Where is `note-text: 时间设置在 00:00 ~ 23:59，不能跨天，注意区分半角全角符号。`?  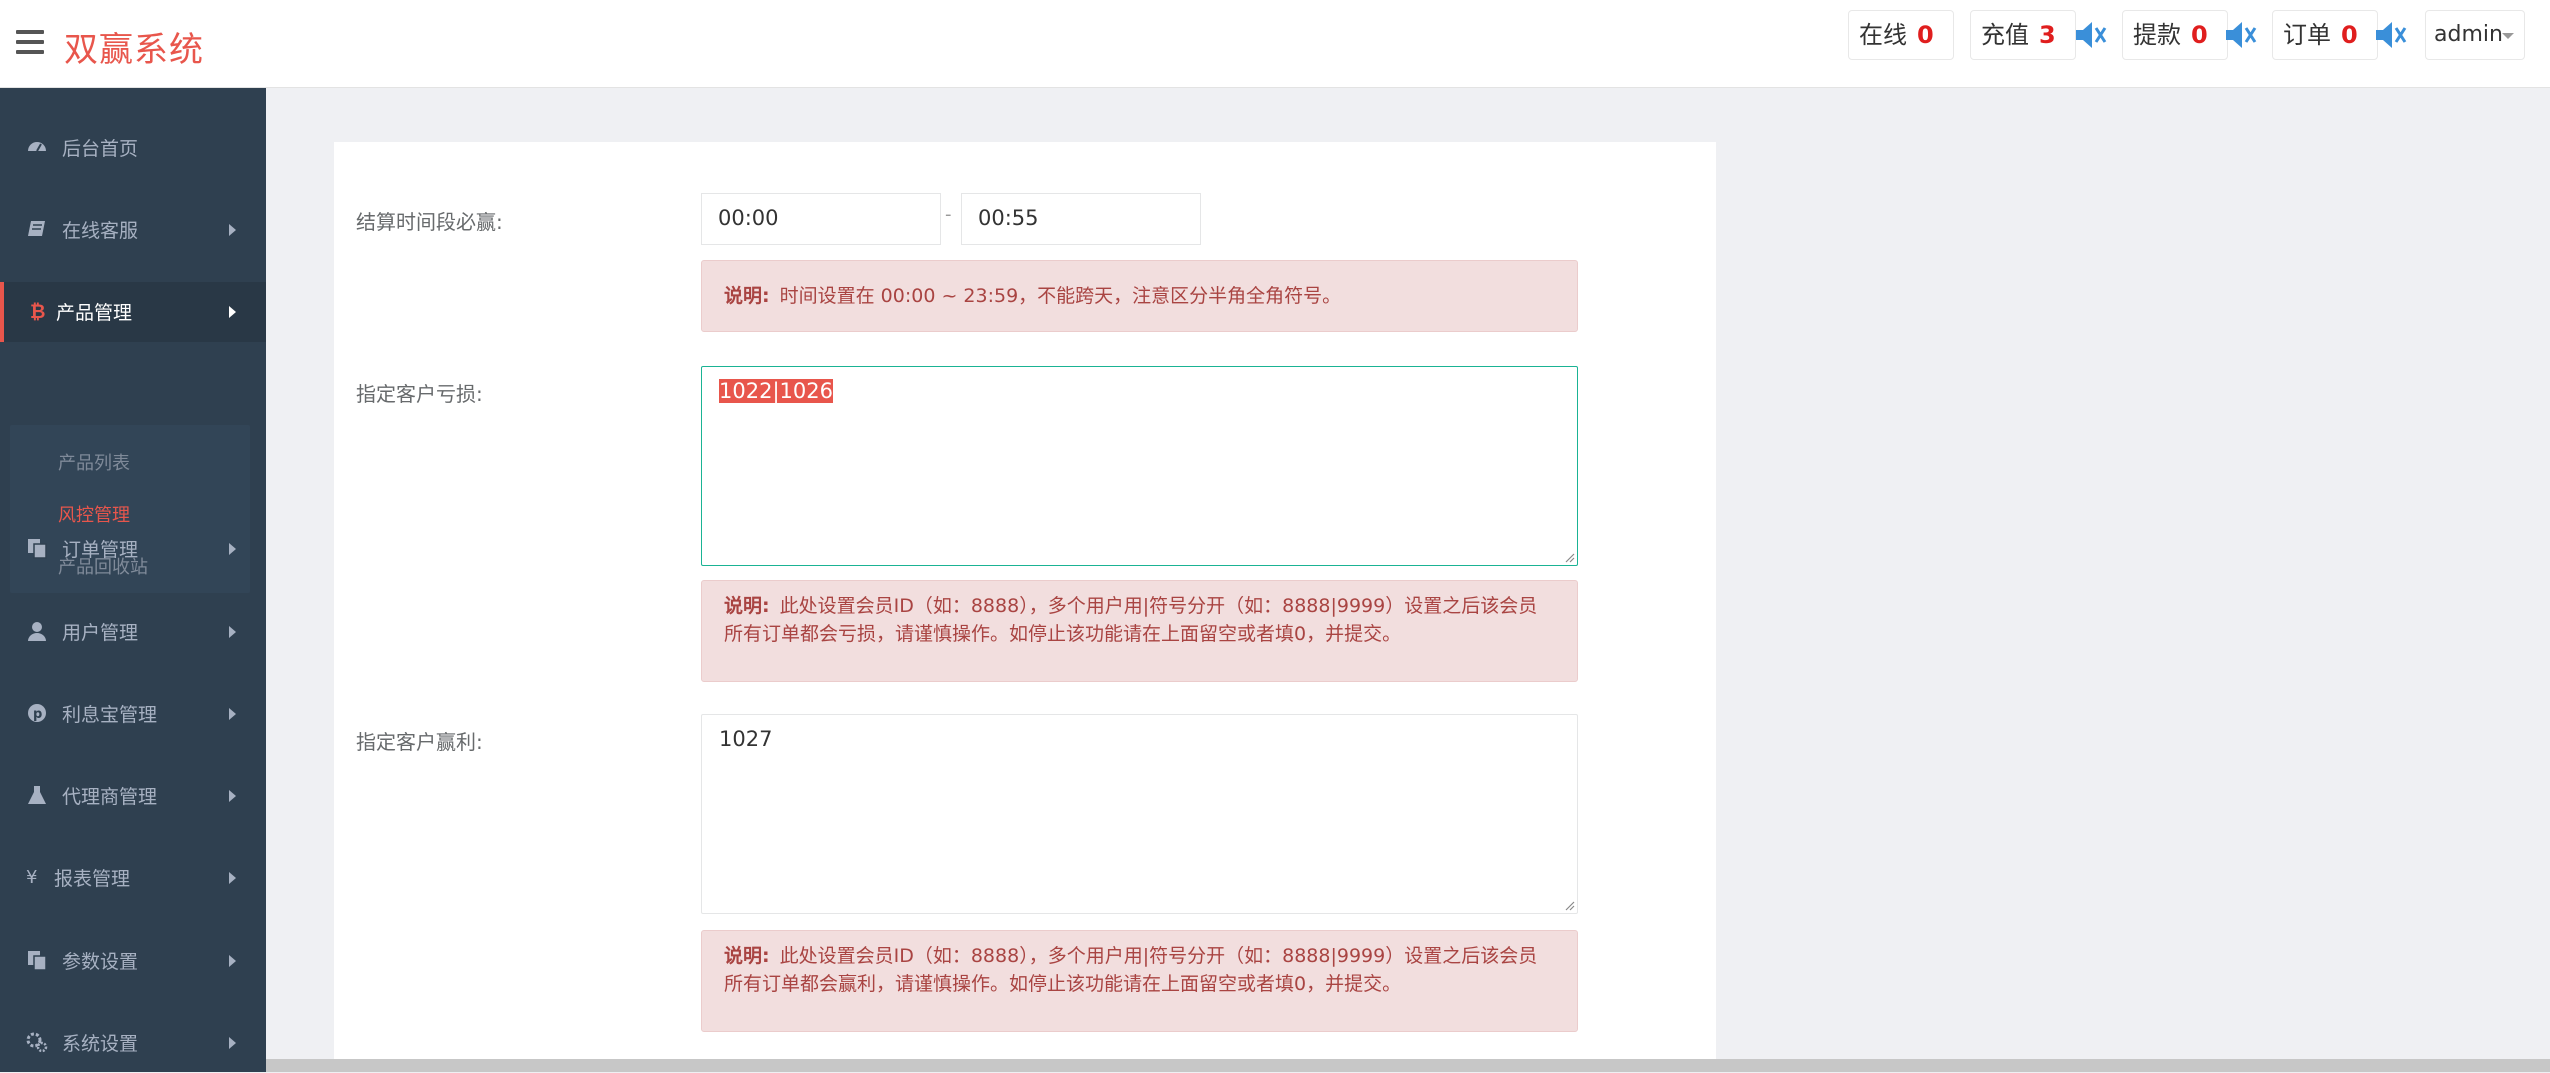
note-text: 时间设置在 00:00 ~ 23:59，不能跨天，注意区分半角全角符号。 is located at coordinates (1060, 296).